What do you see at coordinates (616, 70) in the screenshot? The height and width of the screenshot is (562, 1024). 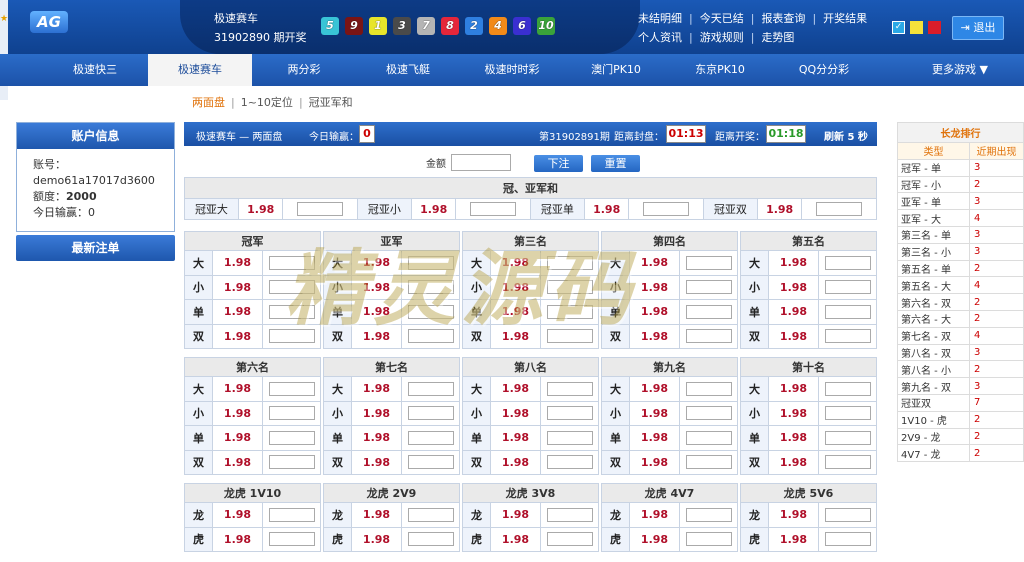 I see `nav-tab: 澳门PK10` at bounding box center [616, 70].